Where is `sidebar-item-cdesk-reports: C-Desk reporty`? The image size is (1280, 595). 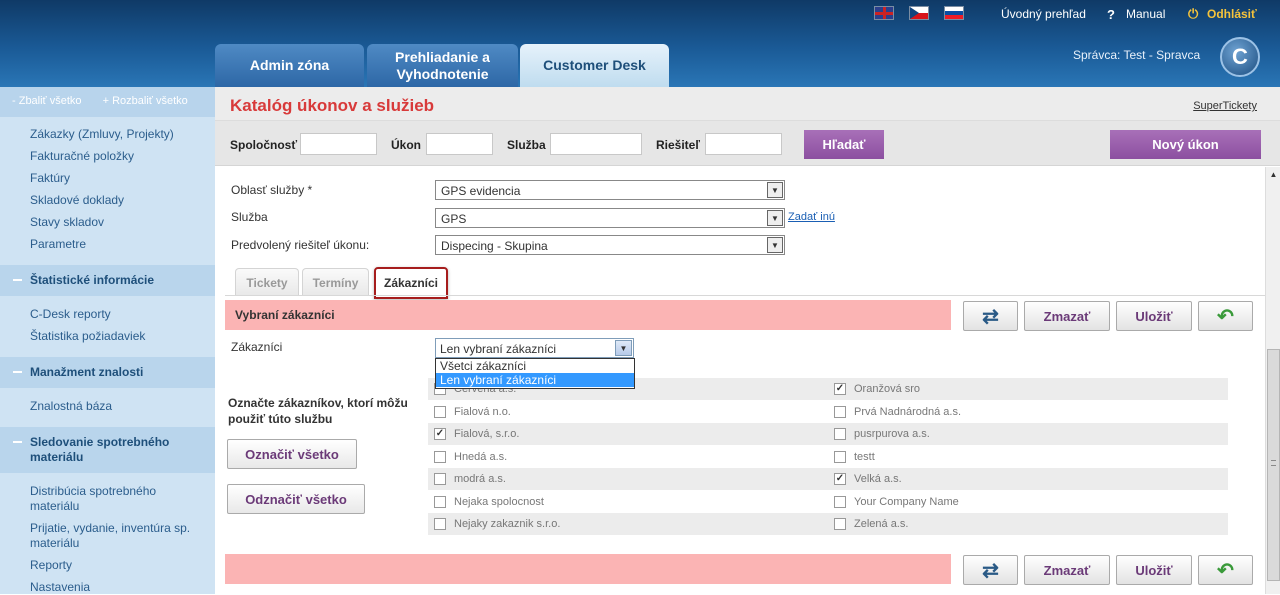 sidebar-item-cdesk-reports: C-Desk reporty is located at coordinates (107, 314).